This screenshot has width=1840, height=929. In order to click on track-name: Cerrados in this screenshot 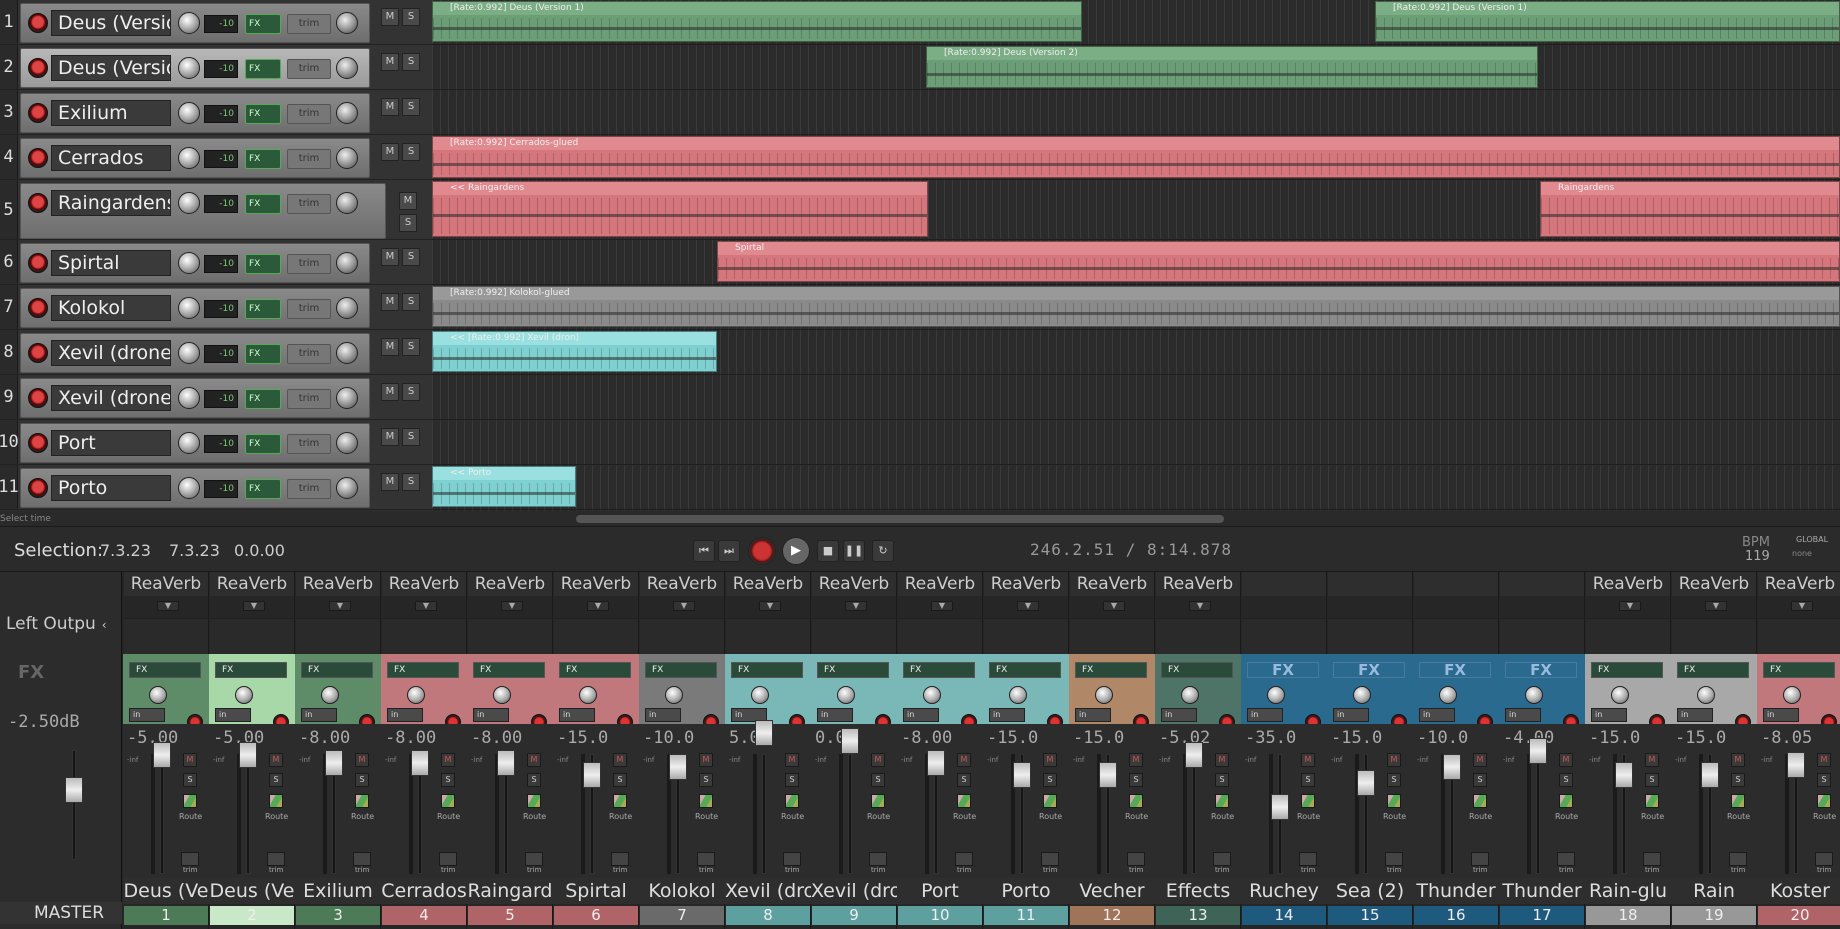, I will do `click(111, 158)`.